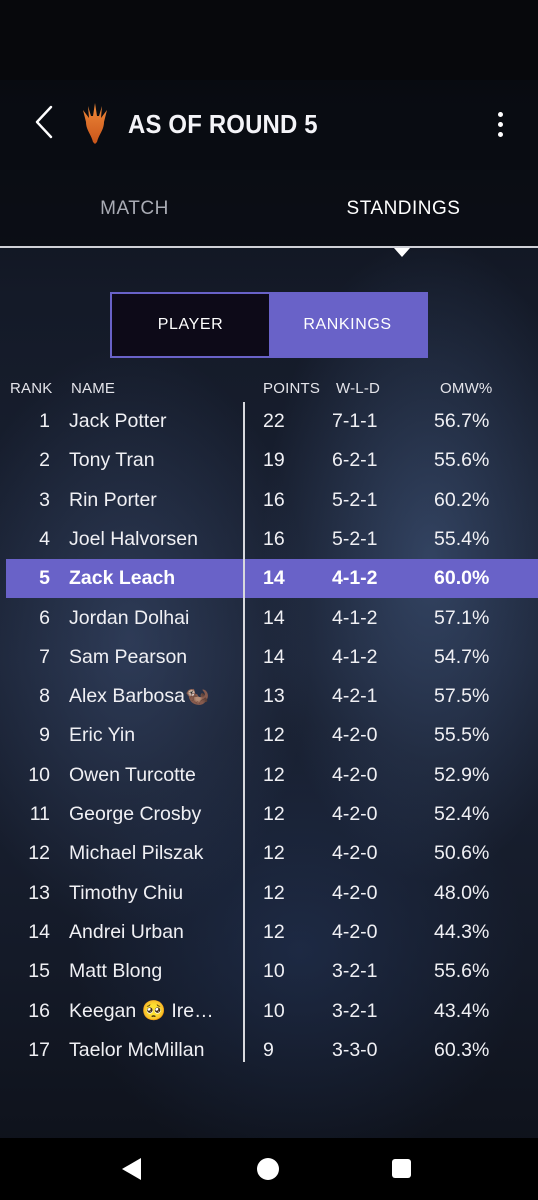 The width and height of the screenshot is (538, 1200). What do you see at coordinates (462, 499) in the screenshot?
I see `omw-cell: 60.2%` at bounding box center [462, 499].